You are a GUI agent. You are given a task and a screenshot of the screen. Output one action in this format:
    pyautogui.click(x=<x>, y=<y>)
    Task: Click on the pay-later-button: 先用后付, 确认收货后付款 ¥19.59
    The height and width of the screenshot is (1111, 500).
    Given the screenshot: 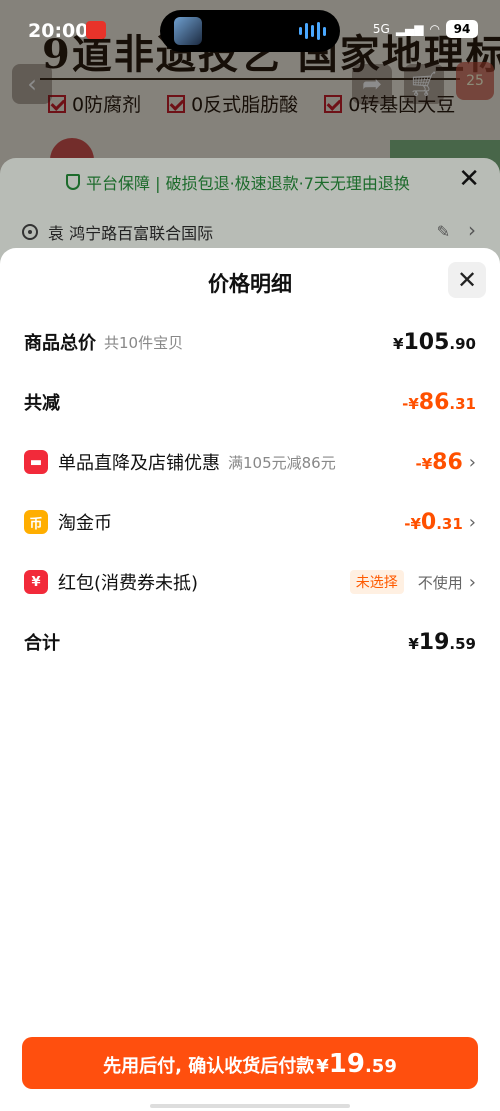 What is the action you would take?
    pyautogui.click(x=250, y=1063)
    